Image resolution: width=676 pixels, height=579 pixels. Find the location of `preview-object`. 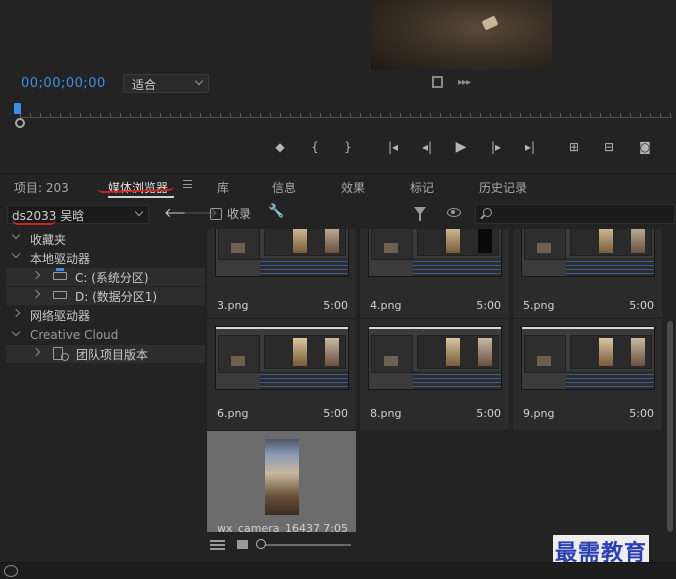

preview-object is located at coordinates (490, 23).